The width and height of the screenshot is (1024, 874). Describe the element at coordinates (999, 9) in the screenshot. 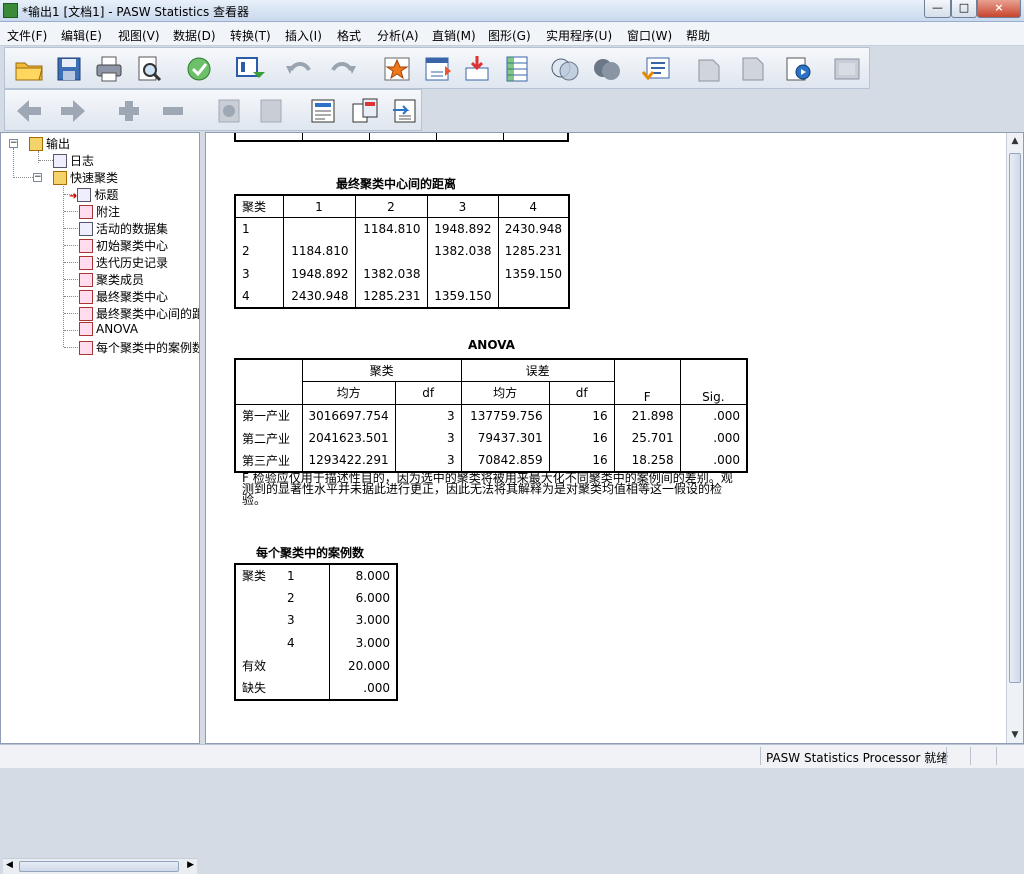

I see `close-button: ×` at that location.